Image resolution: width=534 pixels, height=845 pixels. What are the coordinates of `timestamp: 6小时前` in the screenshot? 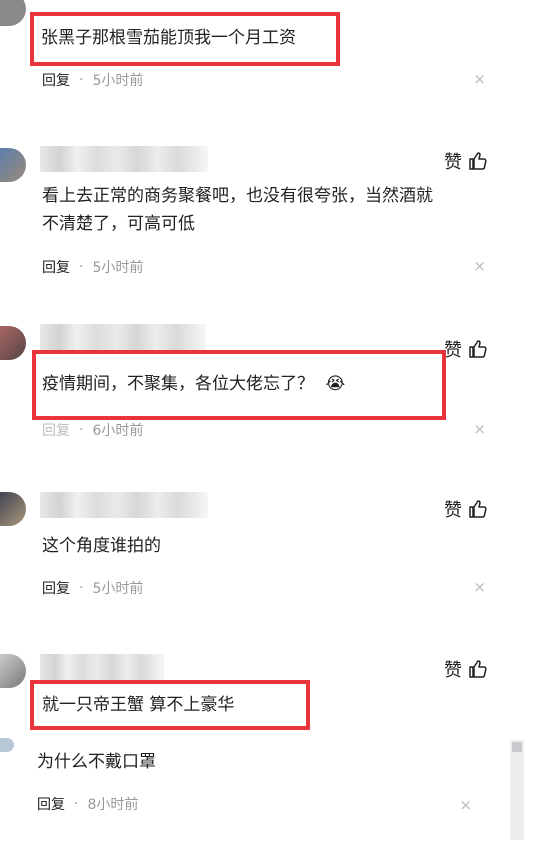 It's located at (118, 431).